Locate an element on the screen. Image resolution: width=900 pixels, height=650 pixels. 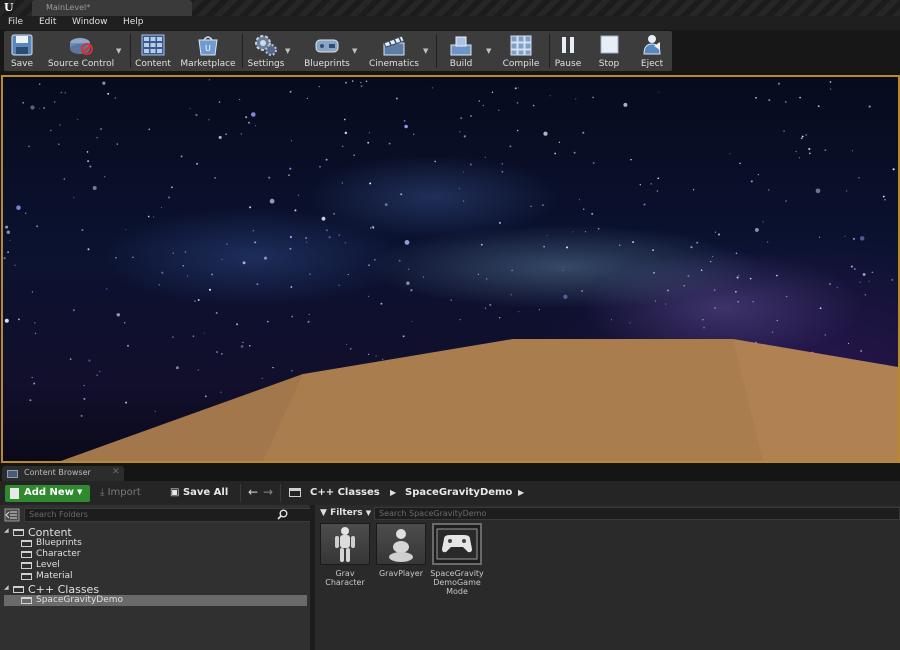
content-browser-tab-label: Content Browser is located at coordinates (57, 472).